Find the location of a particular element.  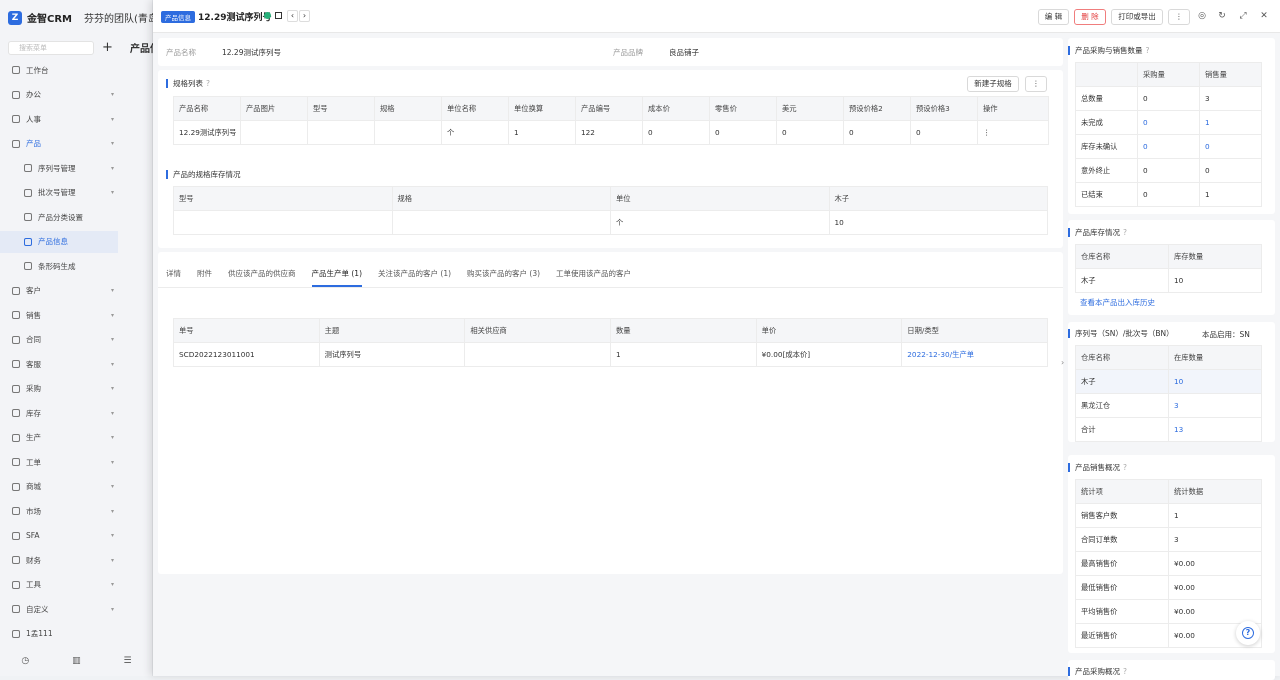

sidebar-item: 工作台 is located at coordinates (59, 70).